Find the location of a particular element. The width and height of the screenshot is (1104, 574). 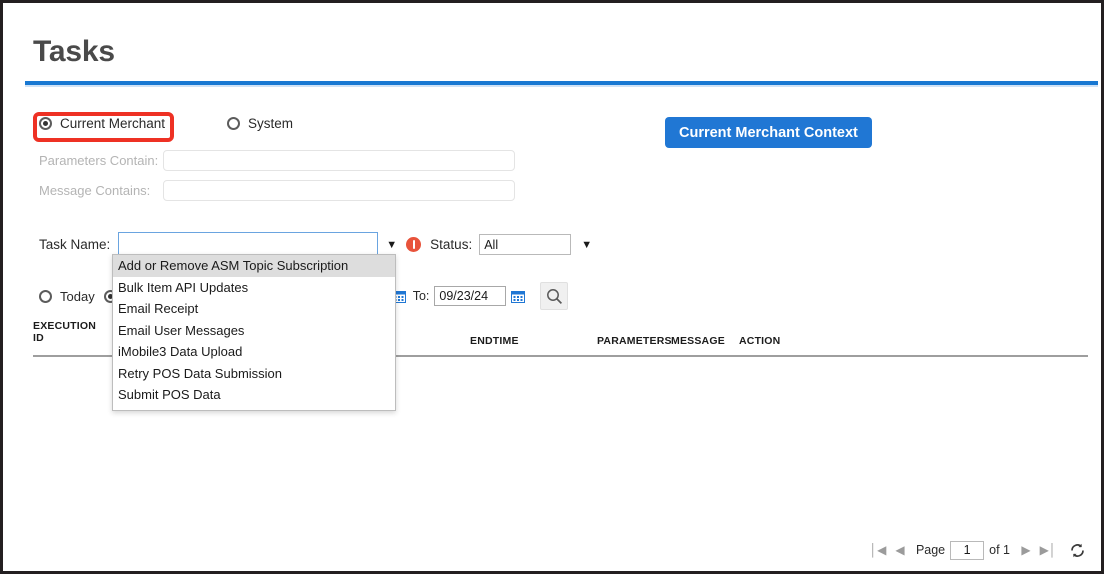

parameters-contain-row: Parameters Contain: is located at coordinates (277, 160).